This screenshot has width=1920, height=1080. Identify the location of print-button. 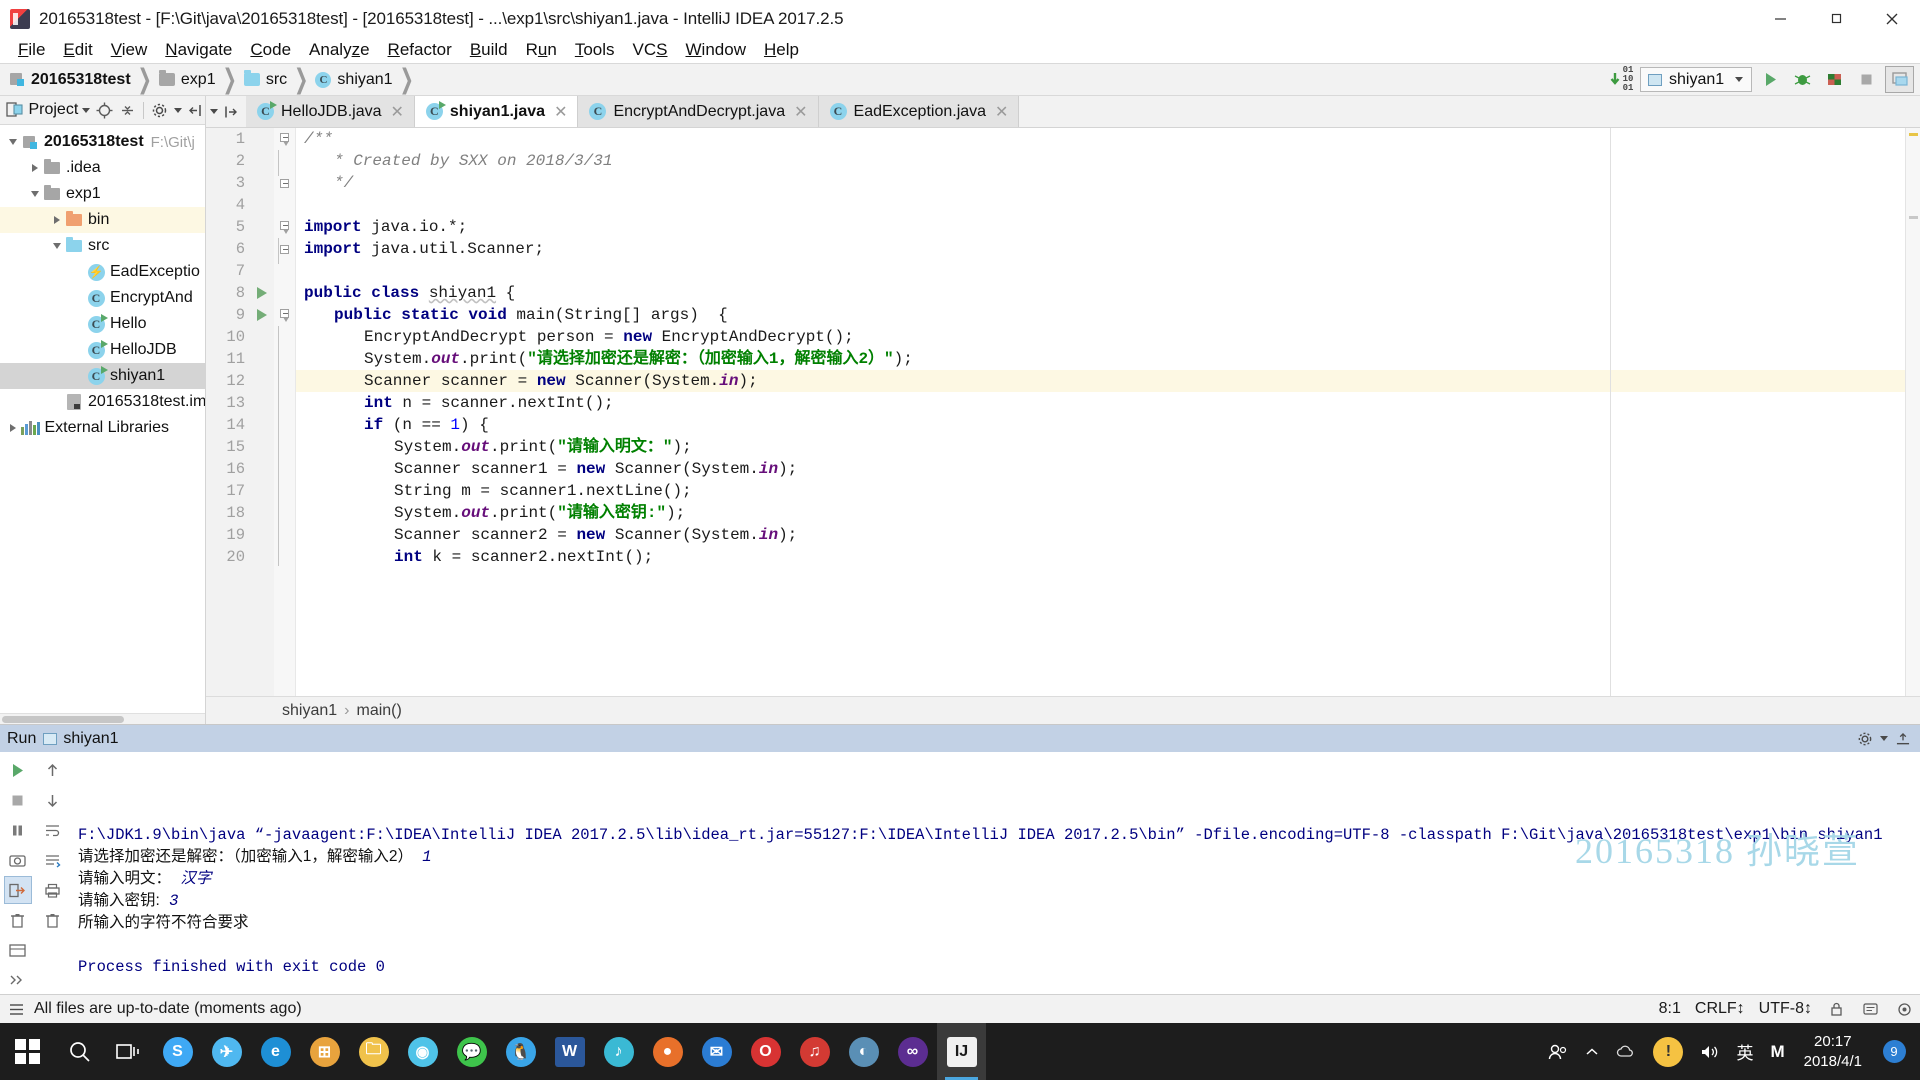
(53, 890).